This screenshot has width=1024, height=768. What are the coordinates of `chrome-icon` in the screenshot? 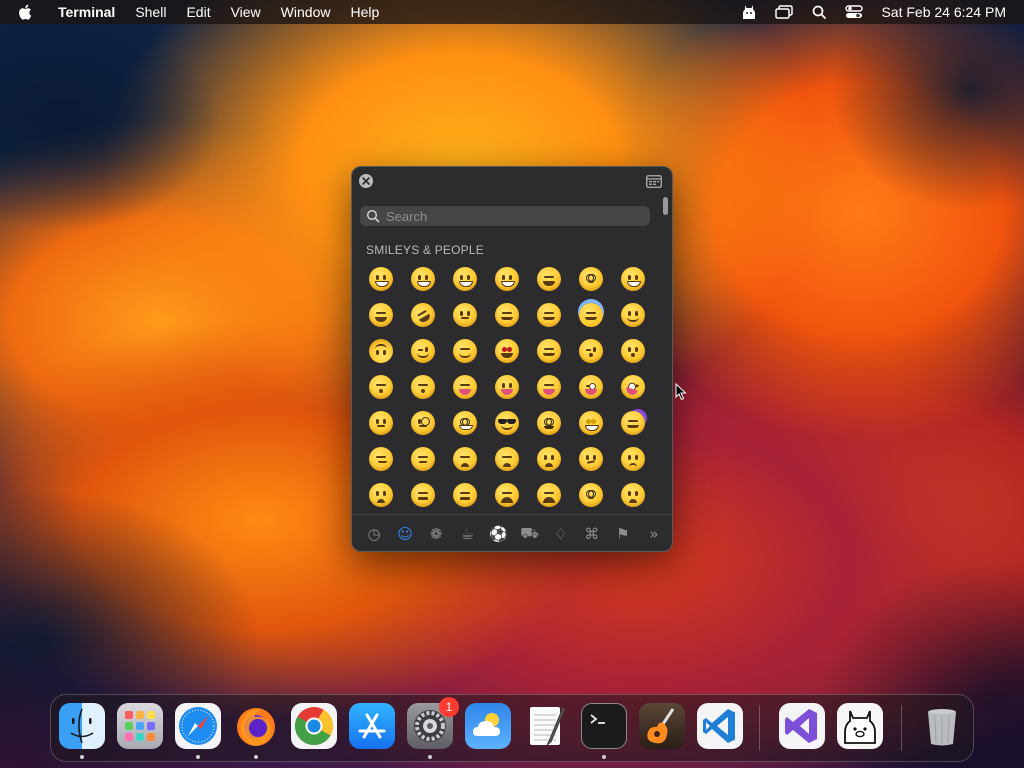 It's located at (314, 726).